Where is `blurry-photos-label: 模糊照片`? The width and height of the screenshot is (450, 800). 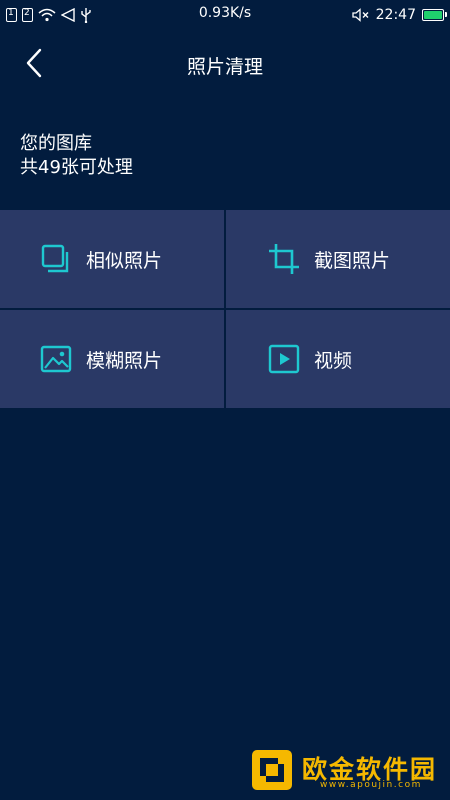 blurry-photos-label: 模糊照片 is located at coordinates (124, 360).